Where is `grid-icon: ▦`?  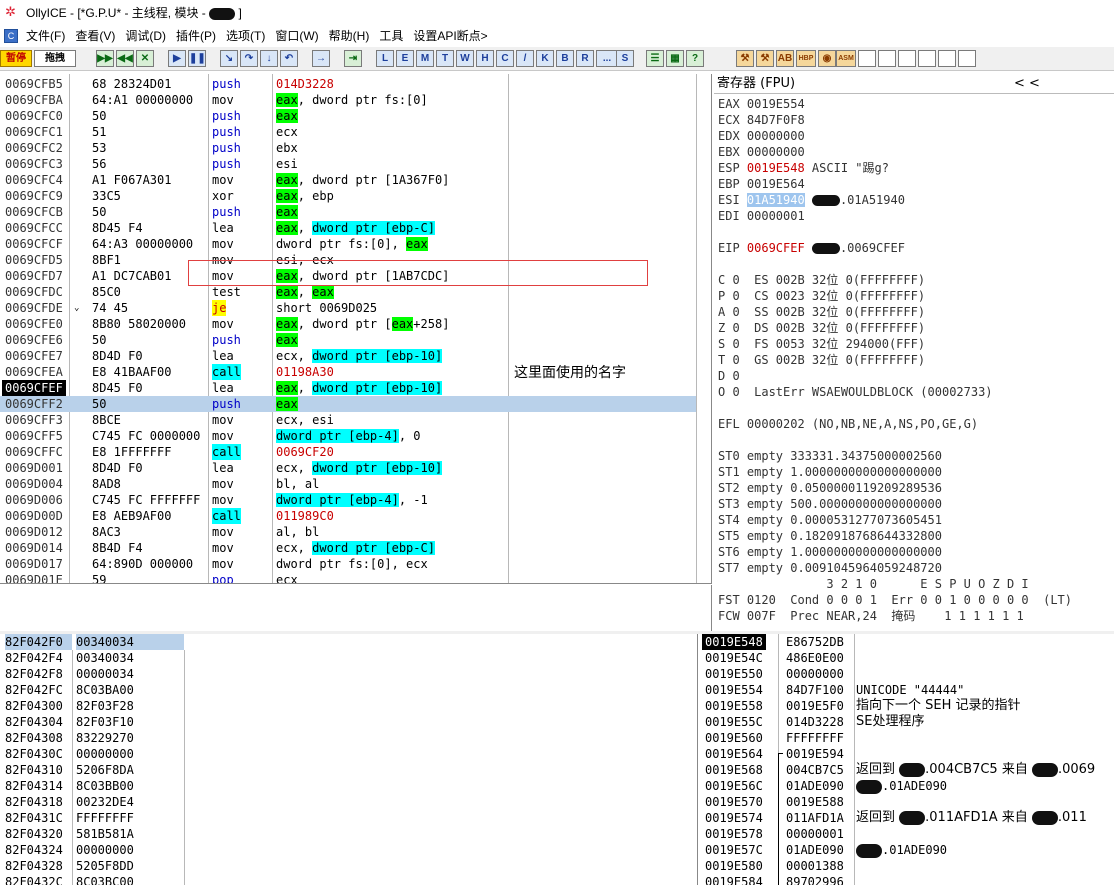 grid-icon: ▦ is located at coordinates (675, 58).